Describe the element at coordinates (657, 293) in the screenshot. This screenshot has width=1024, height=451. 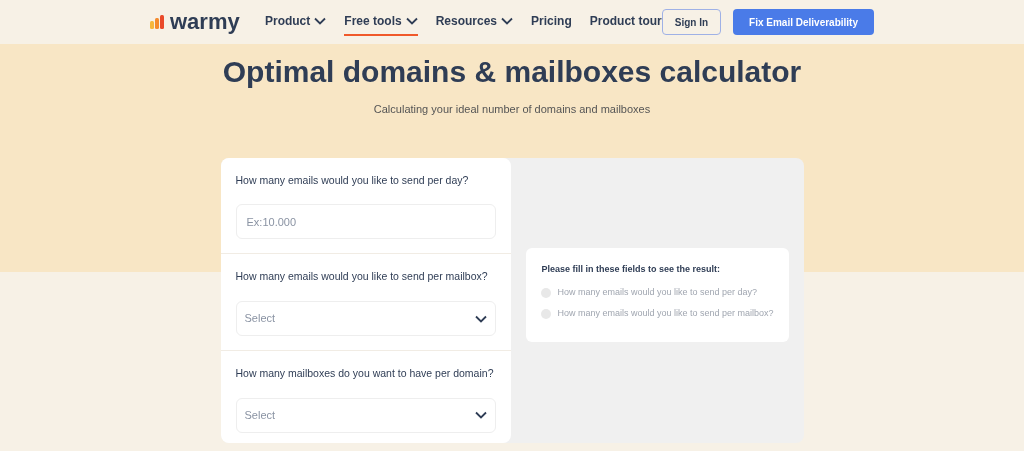
I see `checklist-item: How many emails would you like to send per day?` at that location.